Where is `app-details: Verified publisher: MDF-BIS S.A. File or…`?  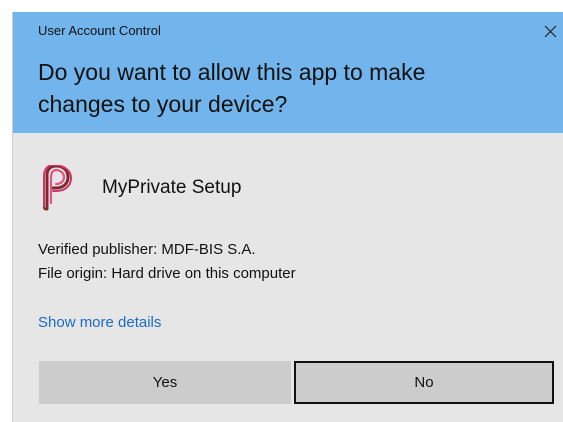
app-details: Verified publisher: MDF-BIS S.A. File or… is located at coordinates (167, 262).